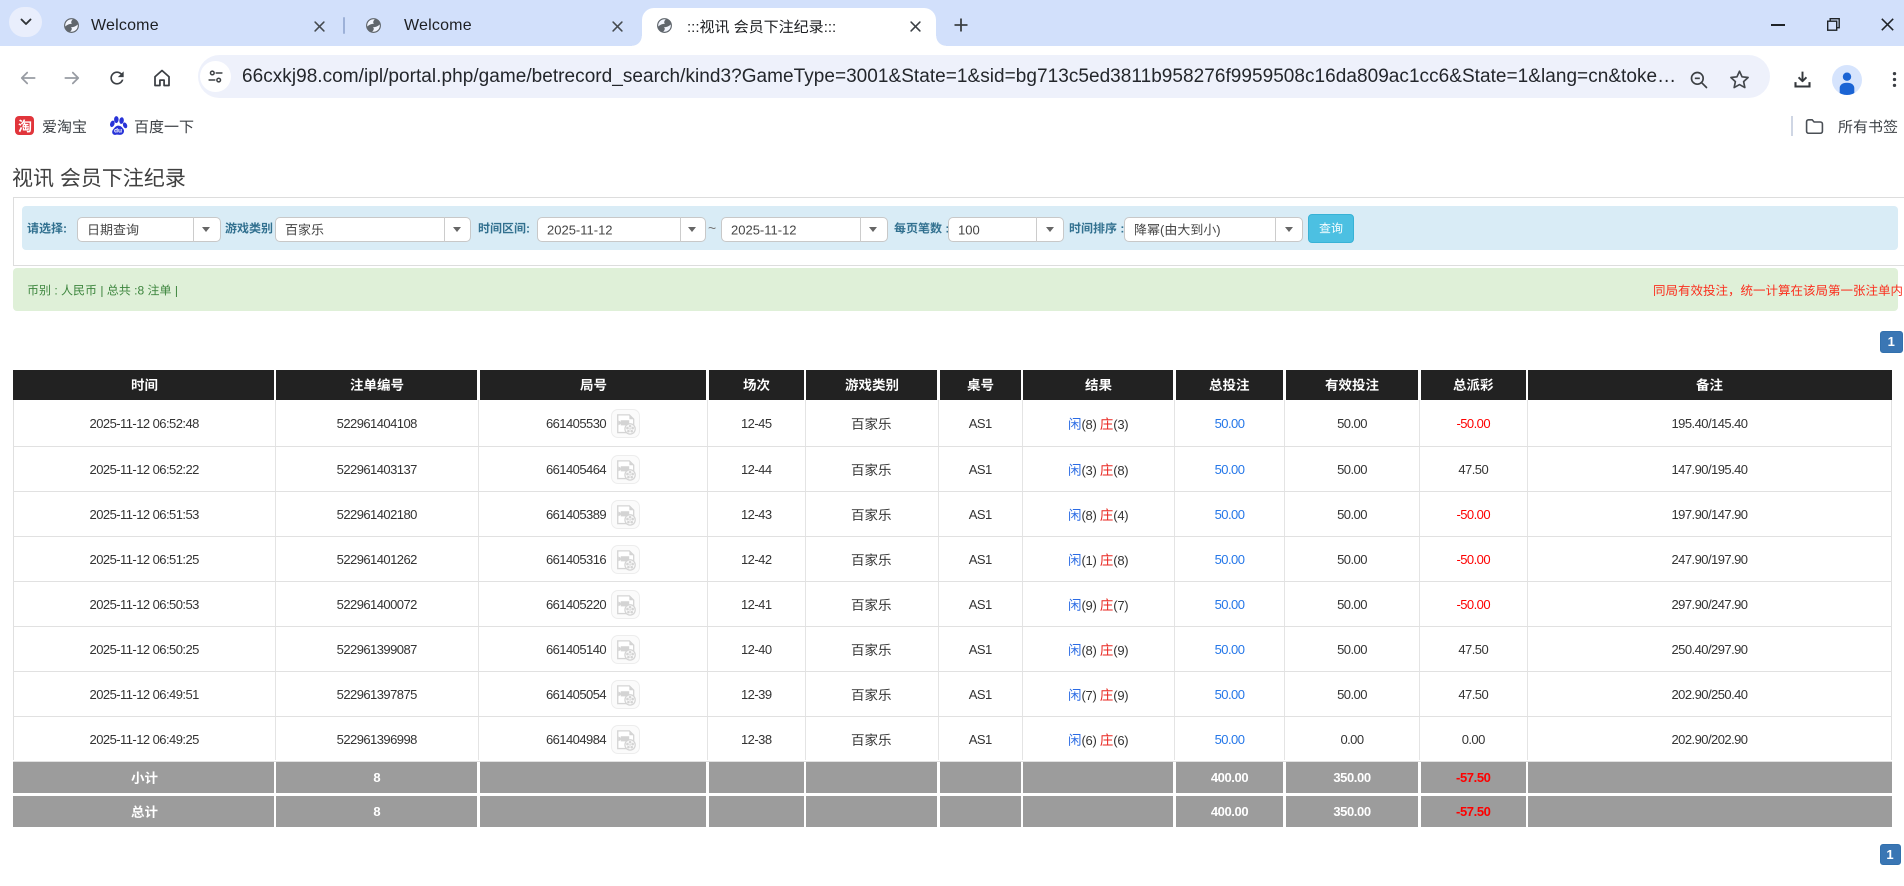 This screenshot has height=886, width=1904. Describe the element at coordinates (118, 131) in the screenshot. I see `svg-text: du` at that location.